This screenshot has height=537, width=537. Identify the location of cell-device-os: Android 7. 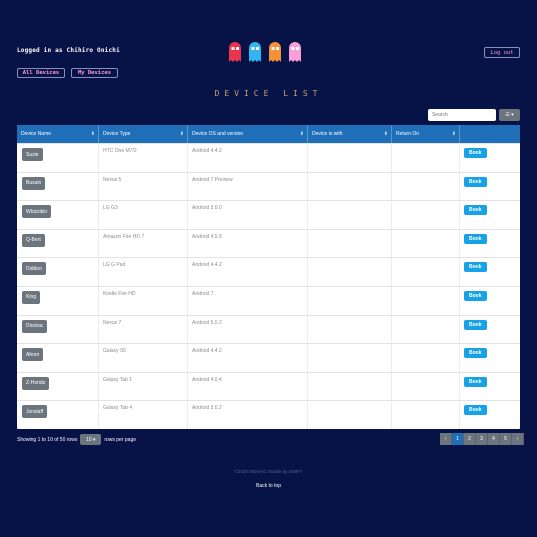
(248, 300).